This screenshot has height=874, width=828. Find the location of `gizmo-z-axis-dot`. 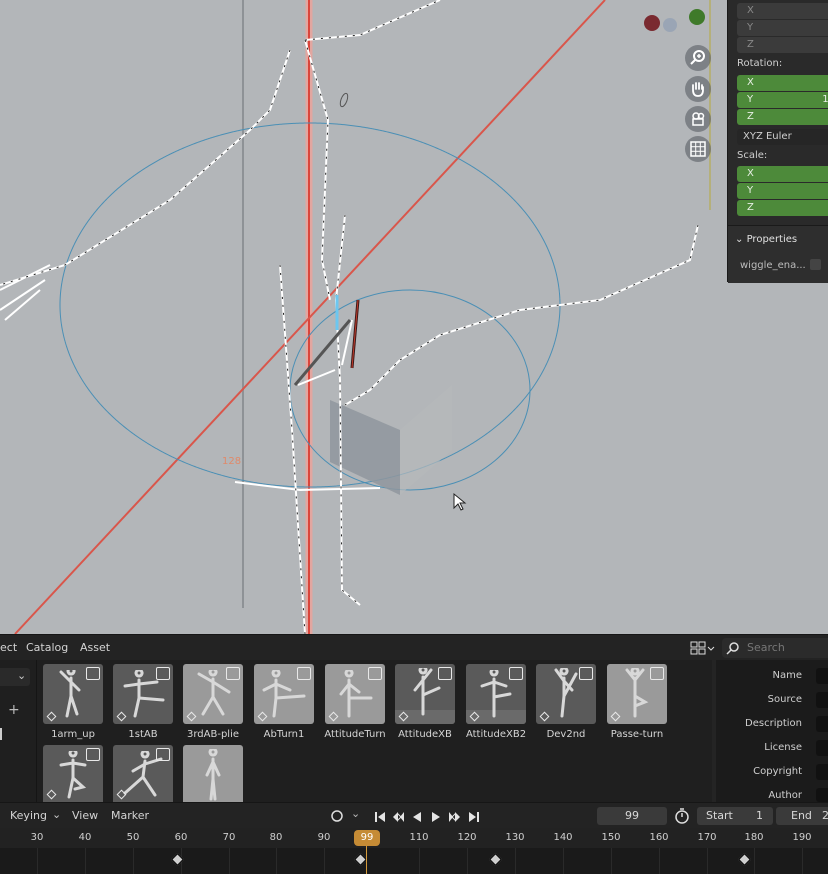

gizmo-z-axis-dot is located at coordinates (670, 25).